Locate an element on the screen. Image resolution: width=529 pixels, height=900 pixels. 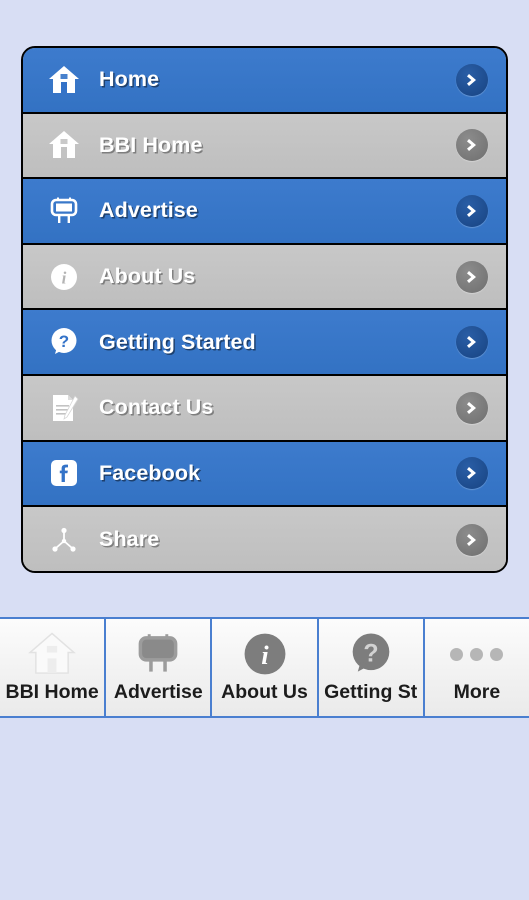
menu-item-about-us: i About Us is located at coordinates (264, 277).